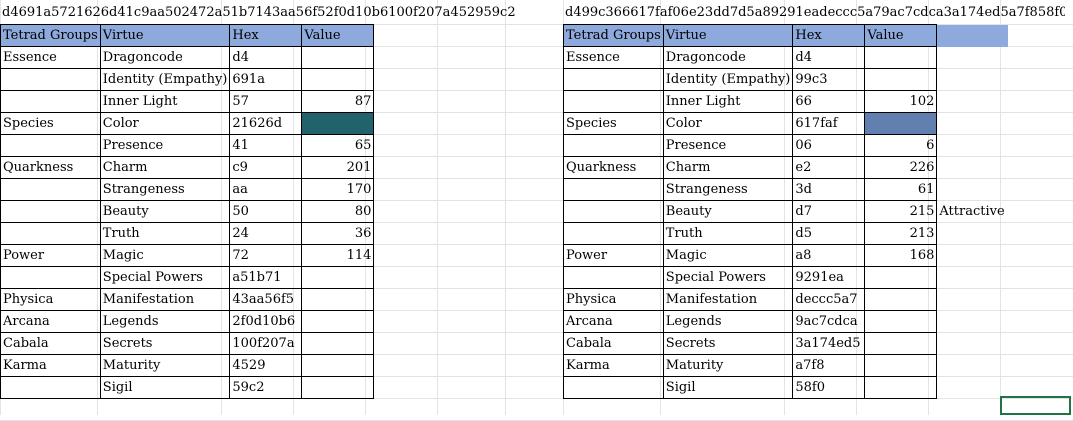 The image size is (1073, 421). I want to click on virtue-cell: Legends, so click(728, 321).